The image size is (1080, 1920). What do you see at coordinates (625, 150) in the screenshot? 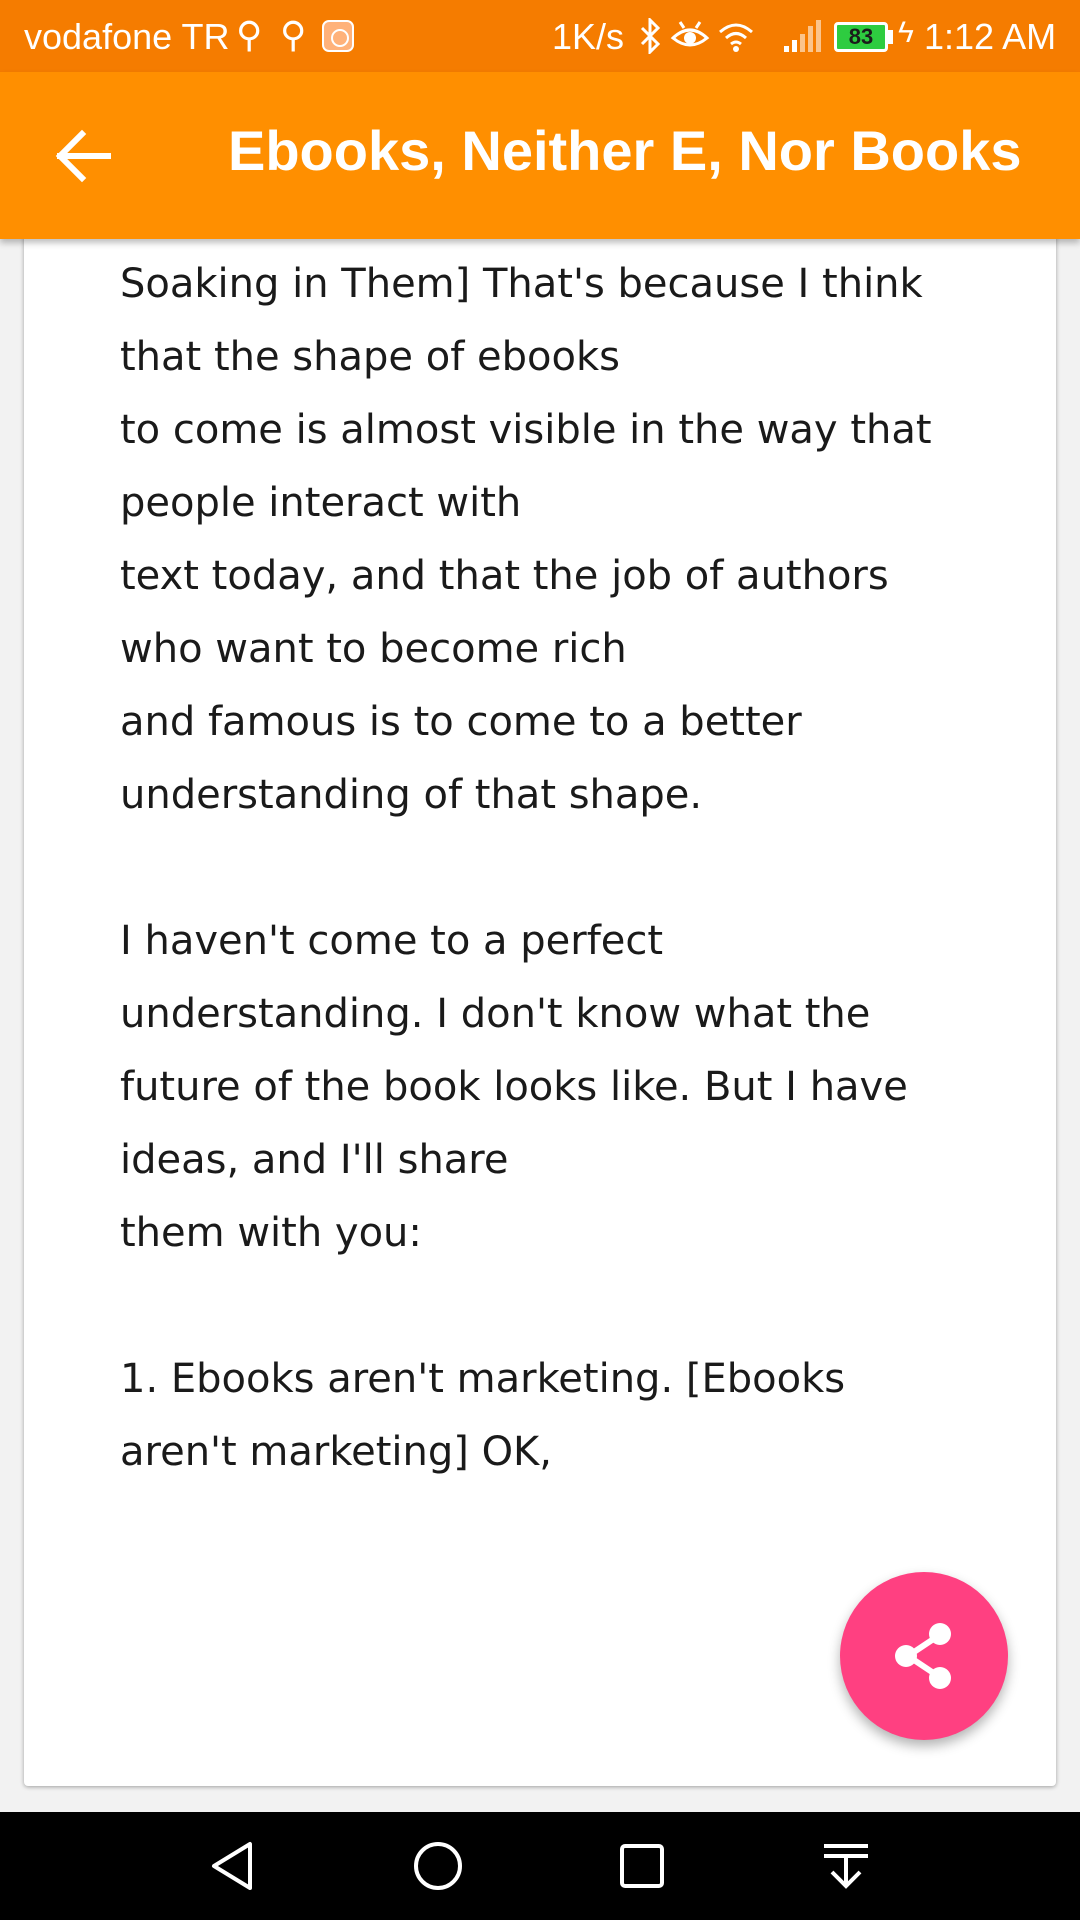
I see `page-title: Ebooks, Neither E, Nor Books` at bounding box center [625, 150].